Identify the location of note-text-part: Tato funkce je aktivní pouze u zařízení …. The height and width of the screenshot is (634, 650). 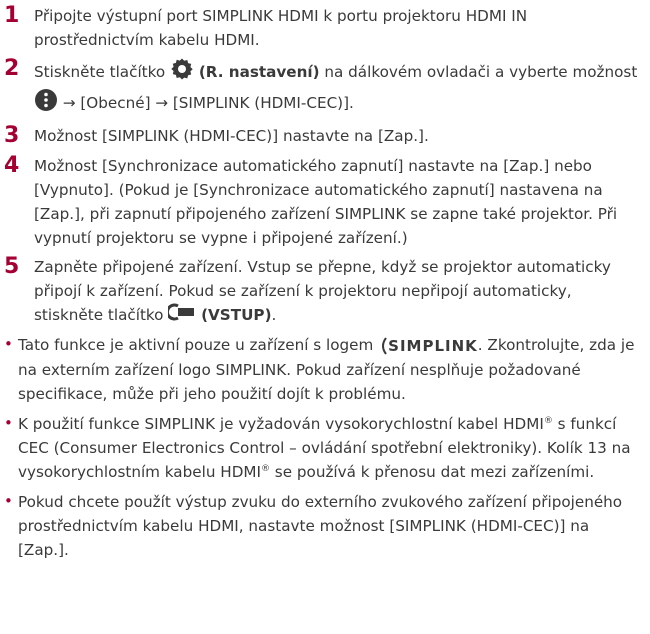
(198, 345).